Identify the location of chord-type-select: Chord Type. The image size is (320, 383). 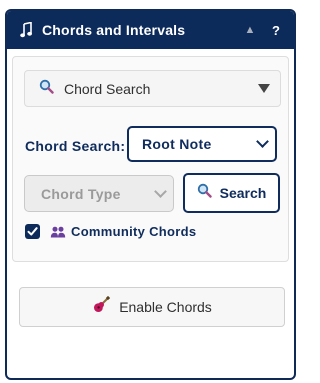
(99, 193).